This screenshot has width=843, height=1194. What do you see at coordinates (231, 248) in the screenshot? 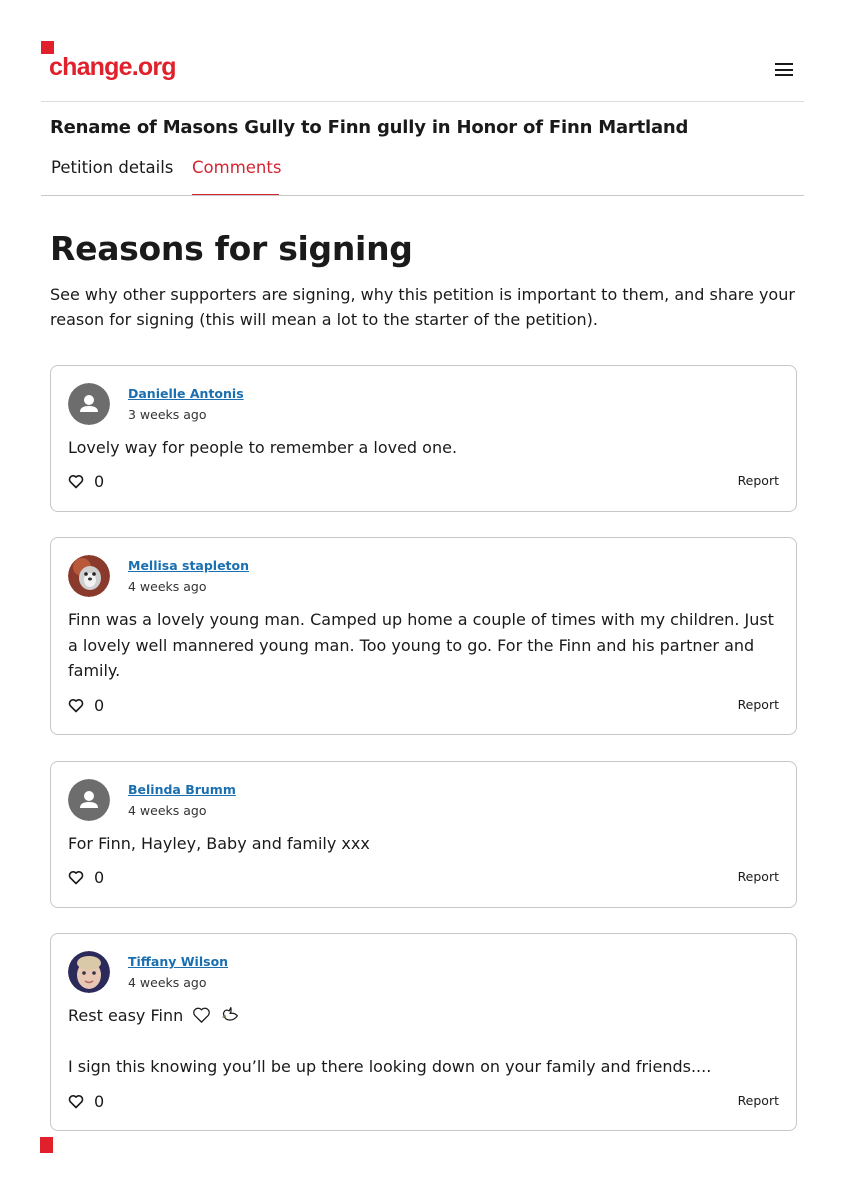
I see `page-title: Reasons for signing` at bounding box center [231, 248].